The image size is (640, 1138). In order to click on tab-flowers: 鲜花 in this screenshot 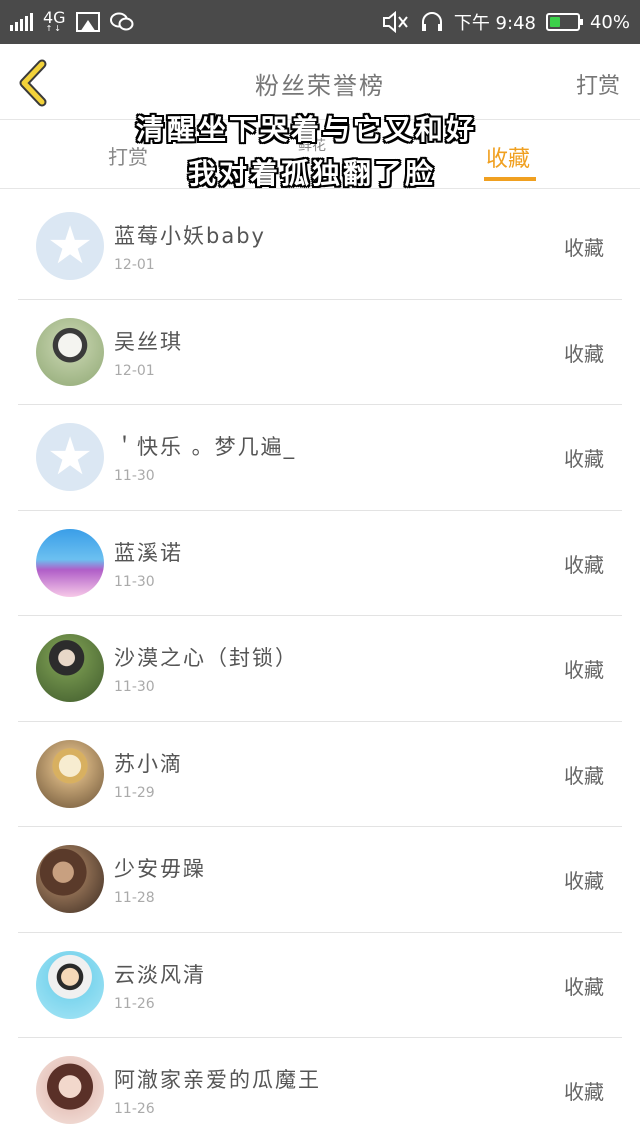, I will do `click(312, 145)`.